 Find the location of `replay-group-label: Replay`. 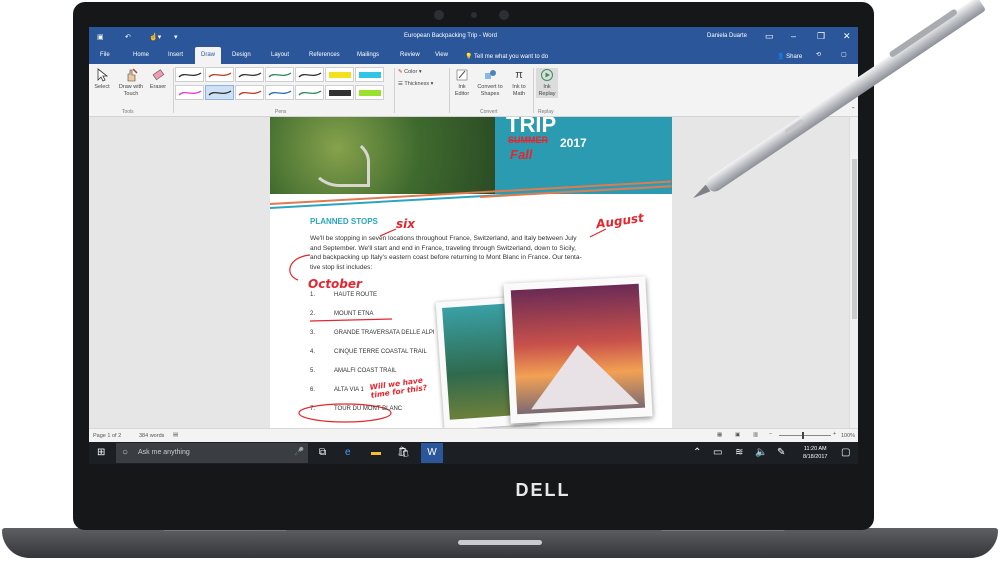

replay-group-label: Replay is located at coordinates (546, 112).